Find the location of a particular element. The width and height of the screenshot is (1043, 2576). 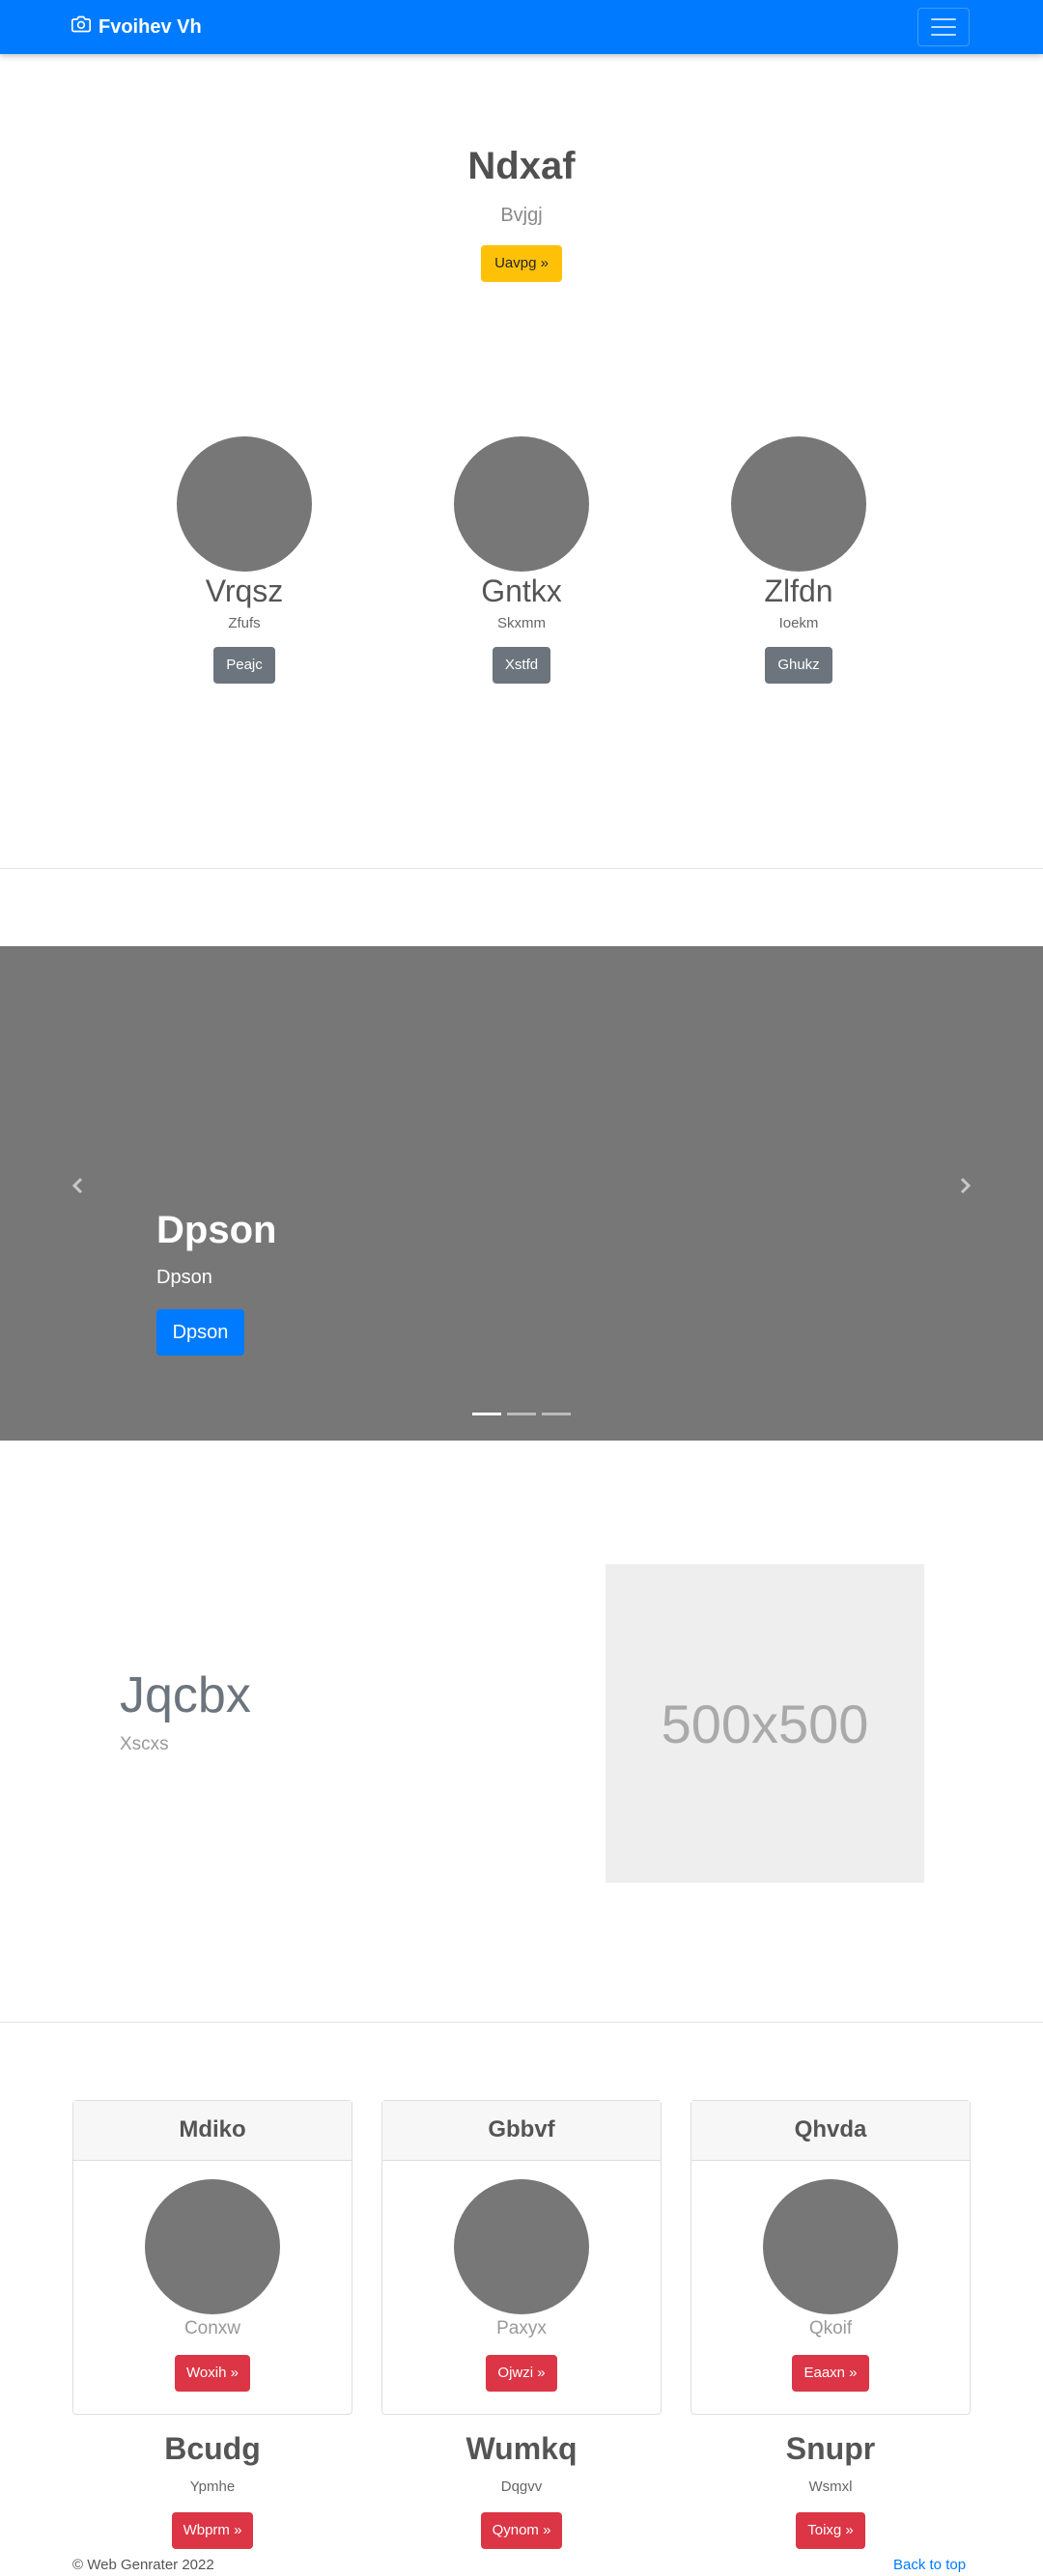

below-card-subtitle: Ypmhe is located at coordinates (213, 2487).